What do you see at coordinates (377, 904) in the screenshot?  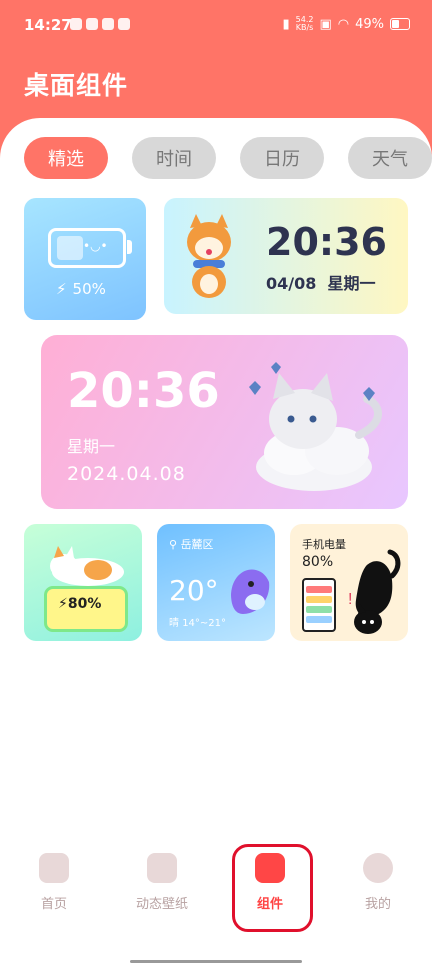 I see `nav-mine-label: 我的` at bounding box center [377, 904].